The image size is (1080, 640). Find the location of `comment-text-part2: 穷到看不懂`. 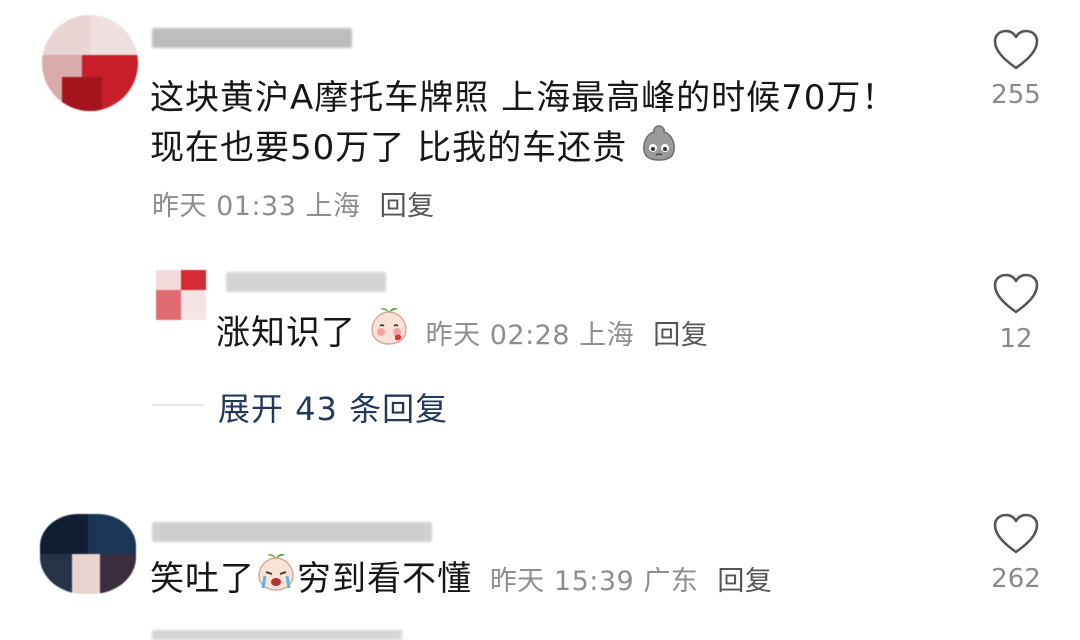

comment-text-part2: 穷到看不懂 is located at coordinates (384, 579).